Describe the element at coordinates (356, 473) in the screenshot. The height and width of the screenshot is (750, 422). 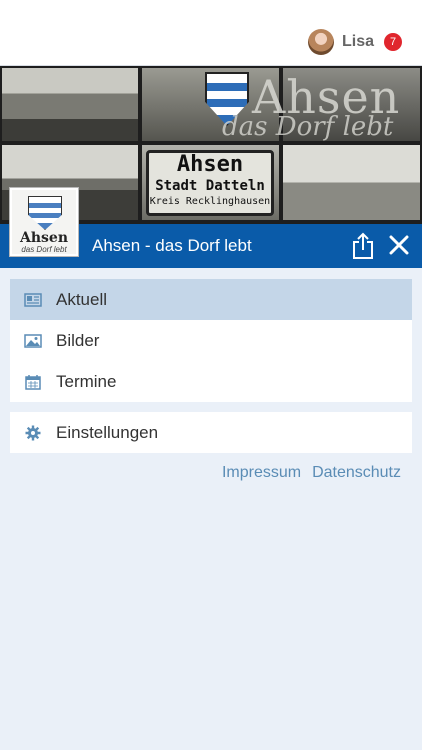
I see `datenschutz-link: Datenschutz` at that location.